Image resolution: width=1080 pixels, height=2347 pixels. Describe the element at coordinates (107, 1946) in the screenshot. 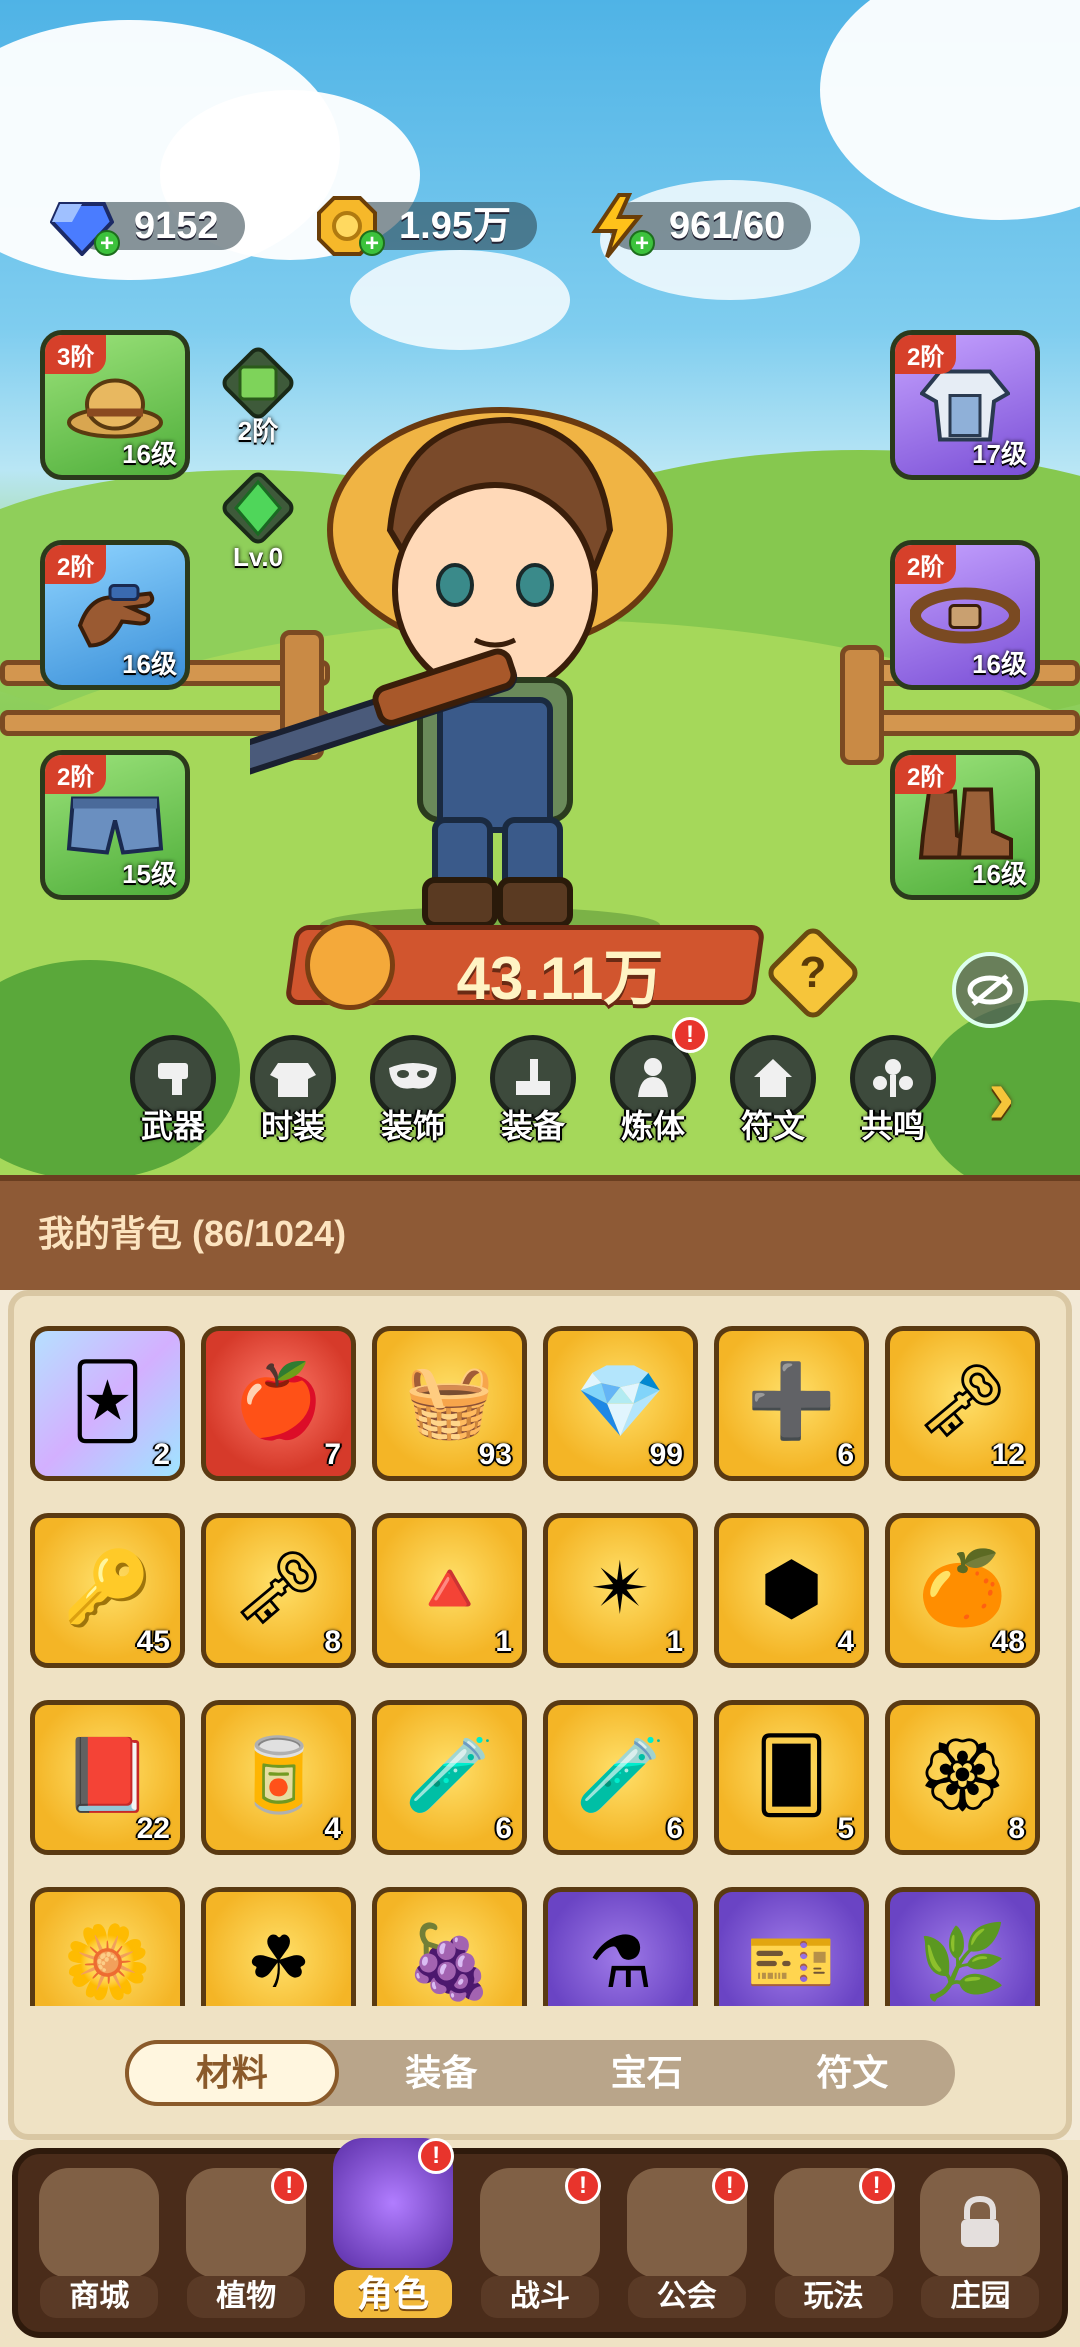

I see `bag-item: 🌼` at that location.